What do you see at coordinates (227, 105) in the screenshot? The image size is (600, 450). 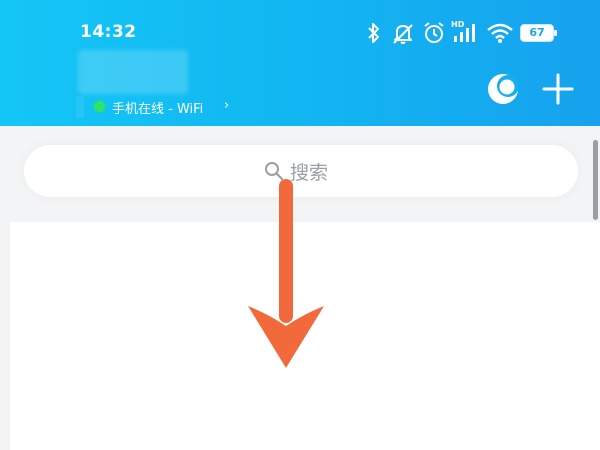 I see `chevron-right-icon: ›` at bounding box center [227, 105].